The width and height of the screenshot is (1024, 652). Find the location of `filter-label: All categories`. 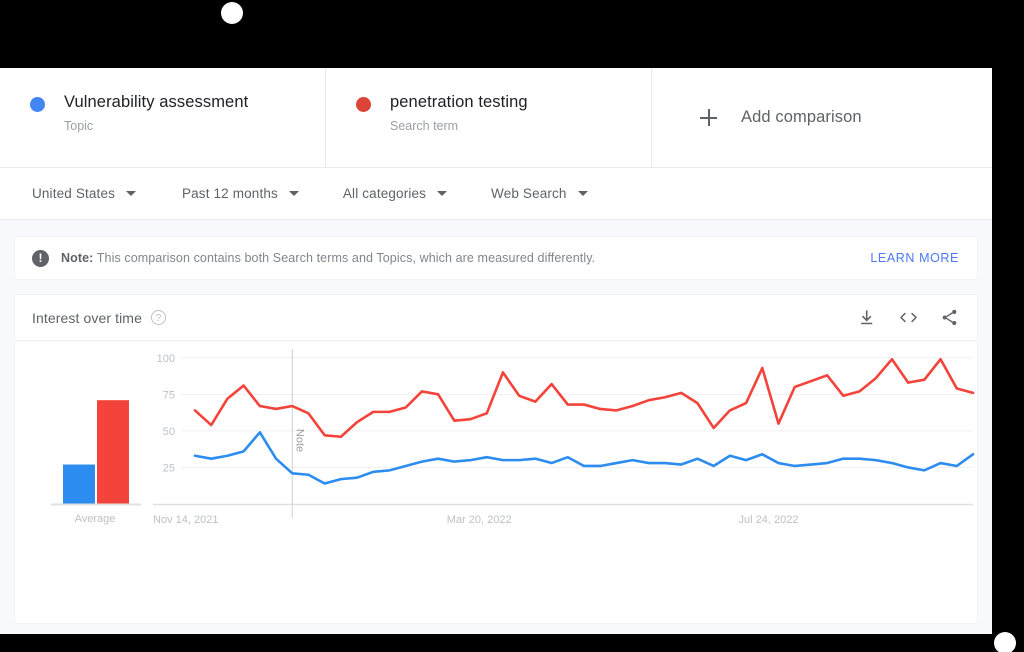

filter-label: All categories is located at coordinates (384, 193).